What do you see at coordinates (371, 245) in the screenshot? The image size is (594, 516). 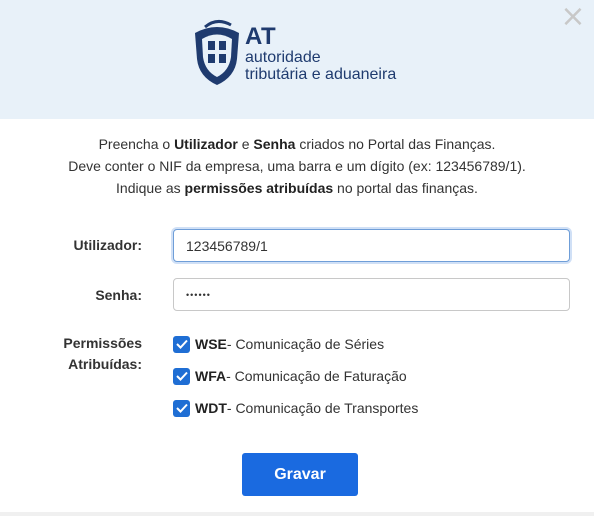 I see `user-input` at bounding box center [371, 245].